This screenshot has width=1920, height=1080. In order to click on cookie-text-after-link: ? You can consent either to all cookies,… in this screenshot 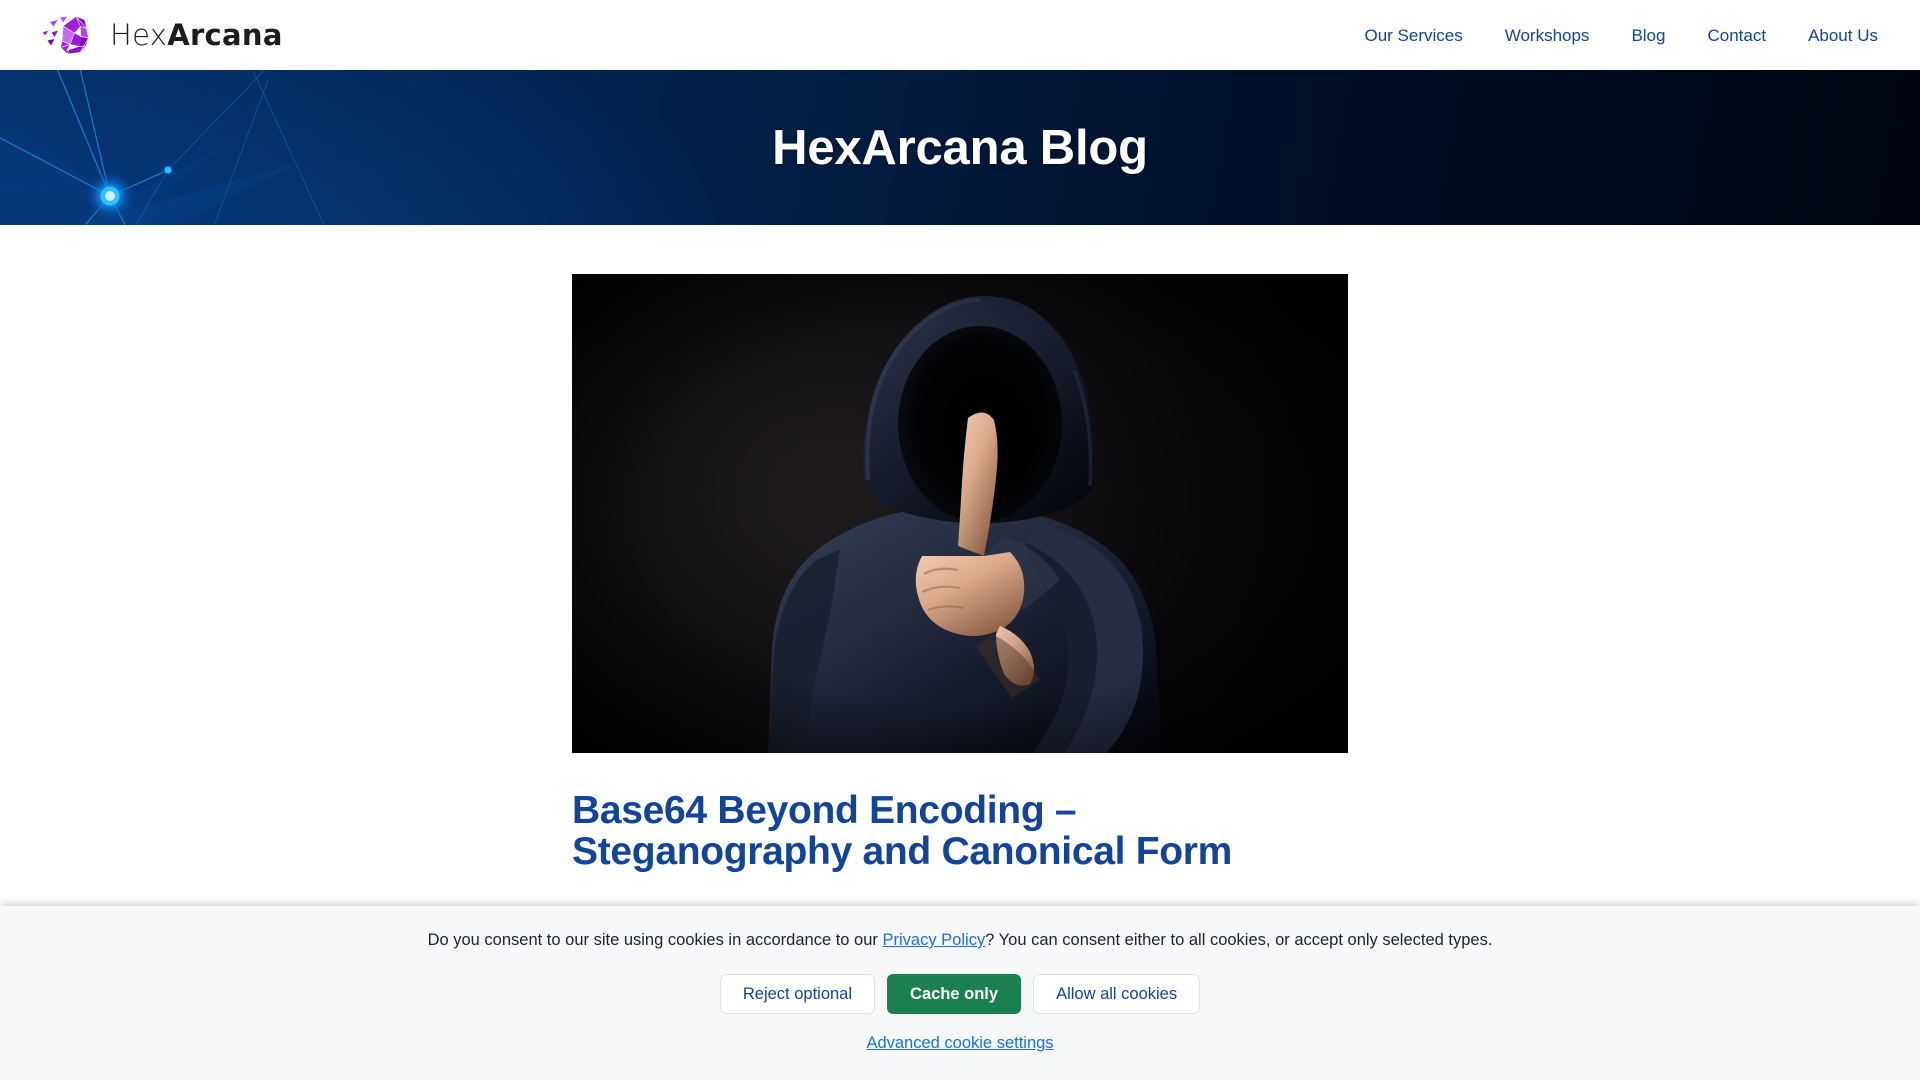, I will do `click(1239, 940)`.